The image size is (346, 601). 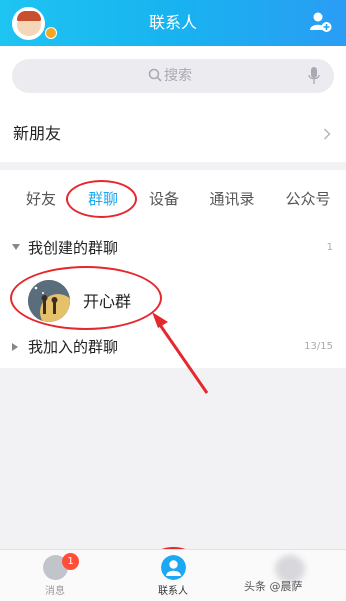 I want to click on tab-official-accounts: 公众号, so click(x=308, y=199).